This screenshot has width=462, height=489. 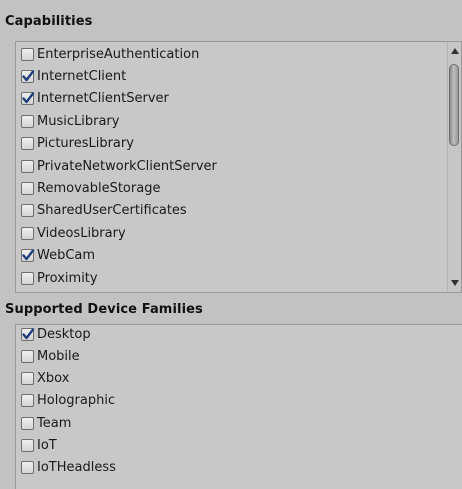 I want to click on list-item-label: RemovableStorage, so click(x=99, y=188).